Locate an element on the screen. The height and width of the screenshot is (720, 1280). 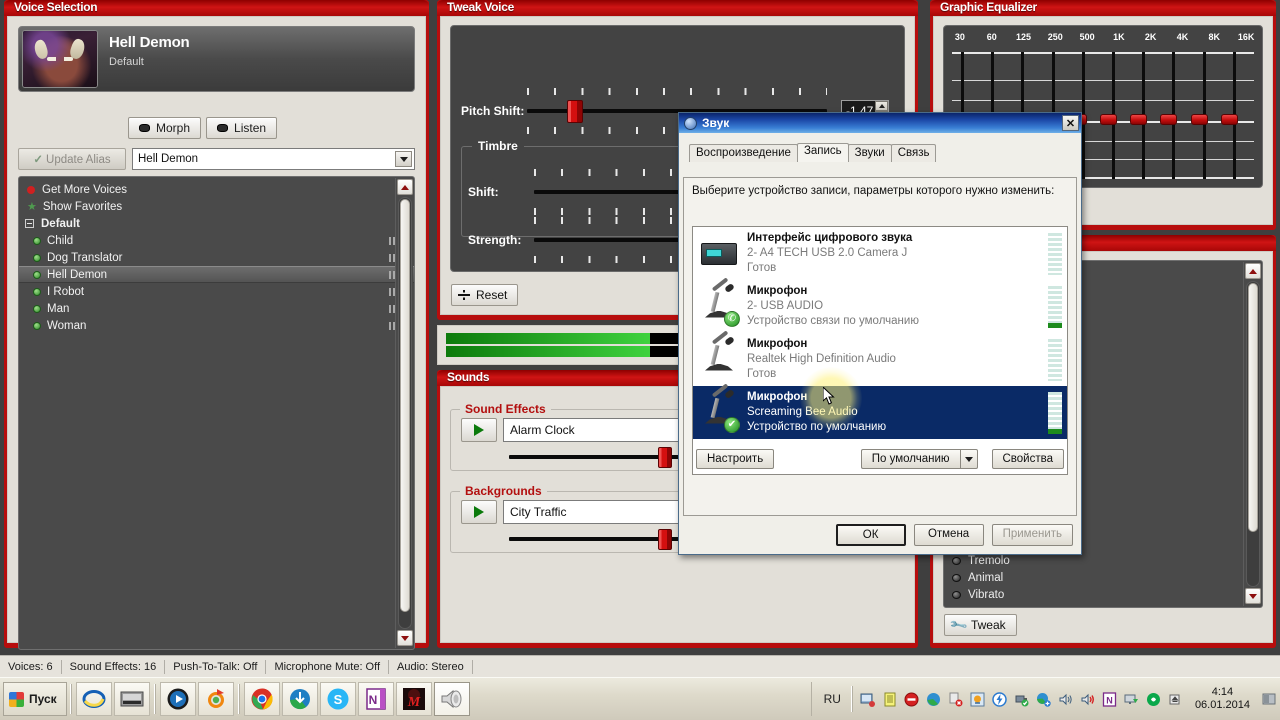
tab-communications: Связь is located at coordinates (913, 153).